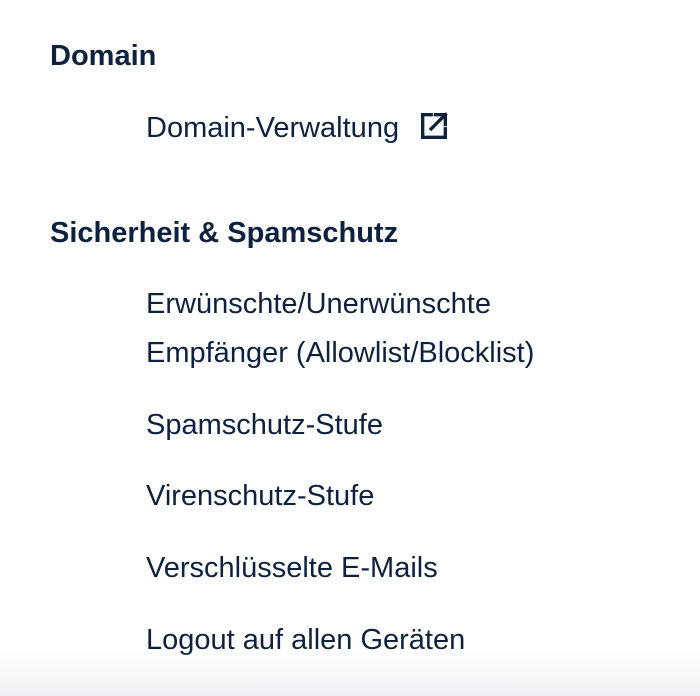 This screenshot has height=696, width=700. Describe the element at coordinates (264, 425) in the screenshot. I see `spam-protection-level-link: Spamschutz-Stufe` at that location.